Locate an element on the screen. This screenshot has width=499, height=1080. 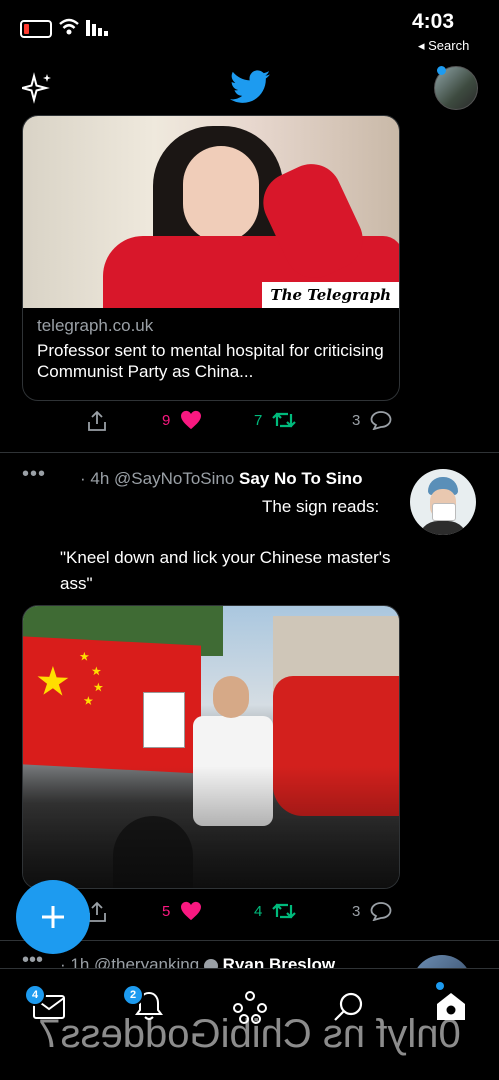
like-count: 9 is located at coordinates (166, 420).